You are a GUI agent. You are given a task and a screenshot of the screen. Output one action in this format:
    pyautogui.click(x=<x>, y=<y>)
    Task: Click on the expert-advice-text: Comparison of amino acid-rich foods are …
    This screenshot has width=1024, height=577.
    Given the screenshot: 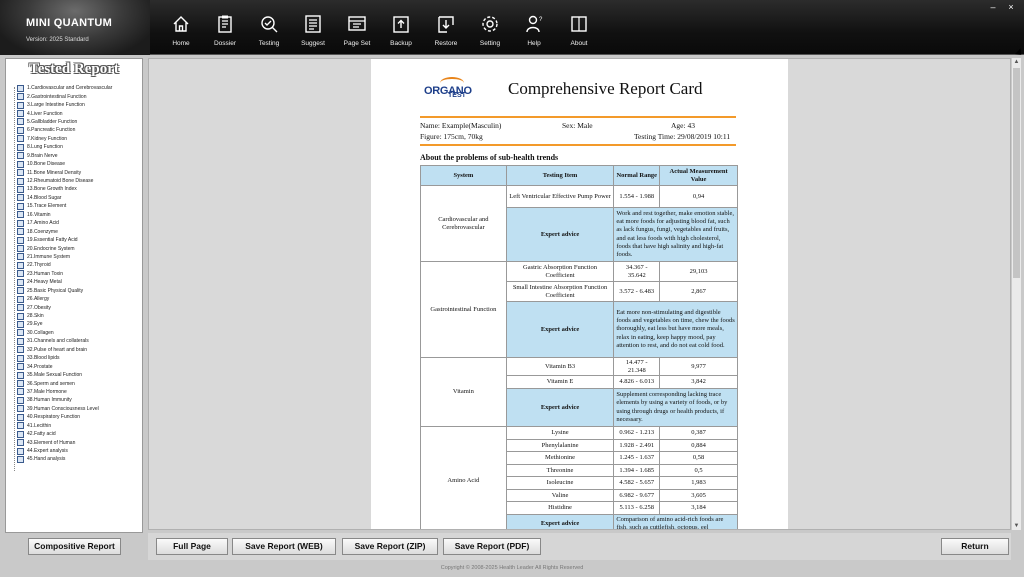 What is the action you would take?
    pyautogui.click(x=675, y=521)
    